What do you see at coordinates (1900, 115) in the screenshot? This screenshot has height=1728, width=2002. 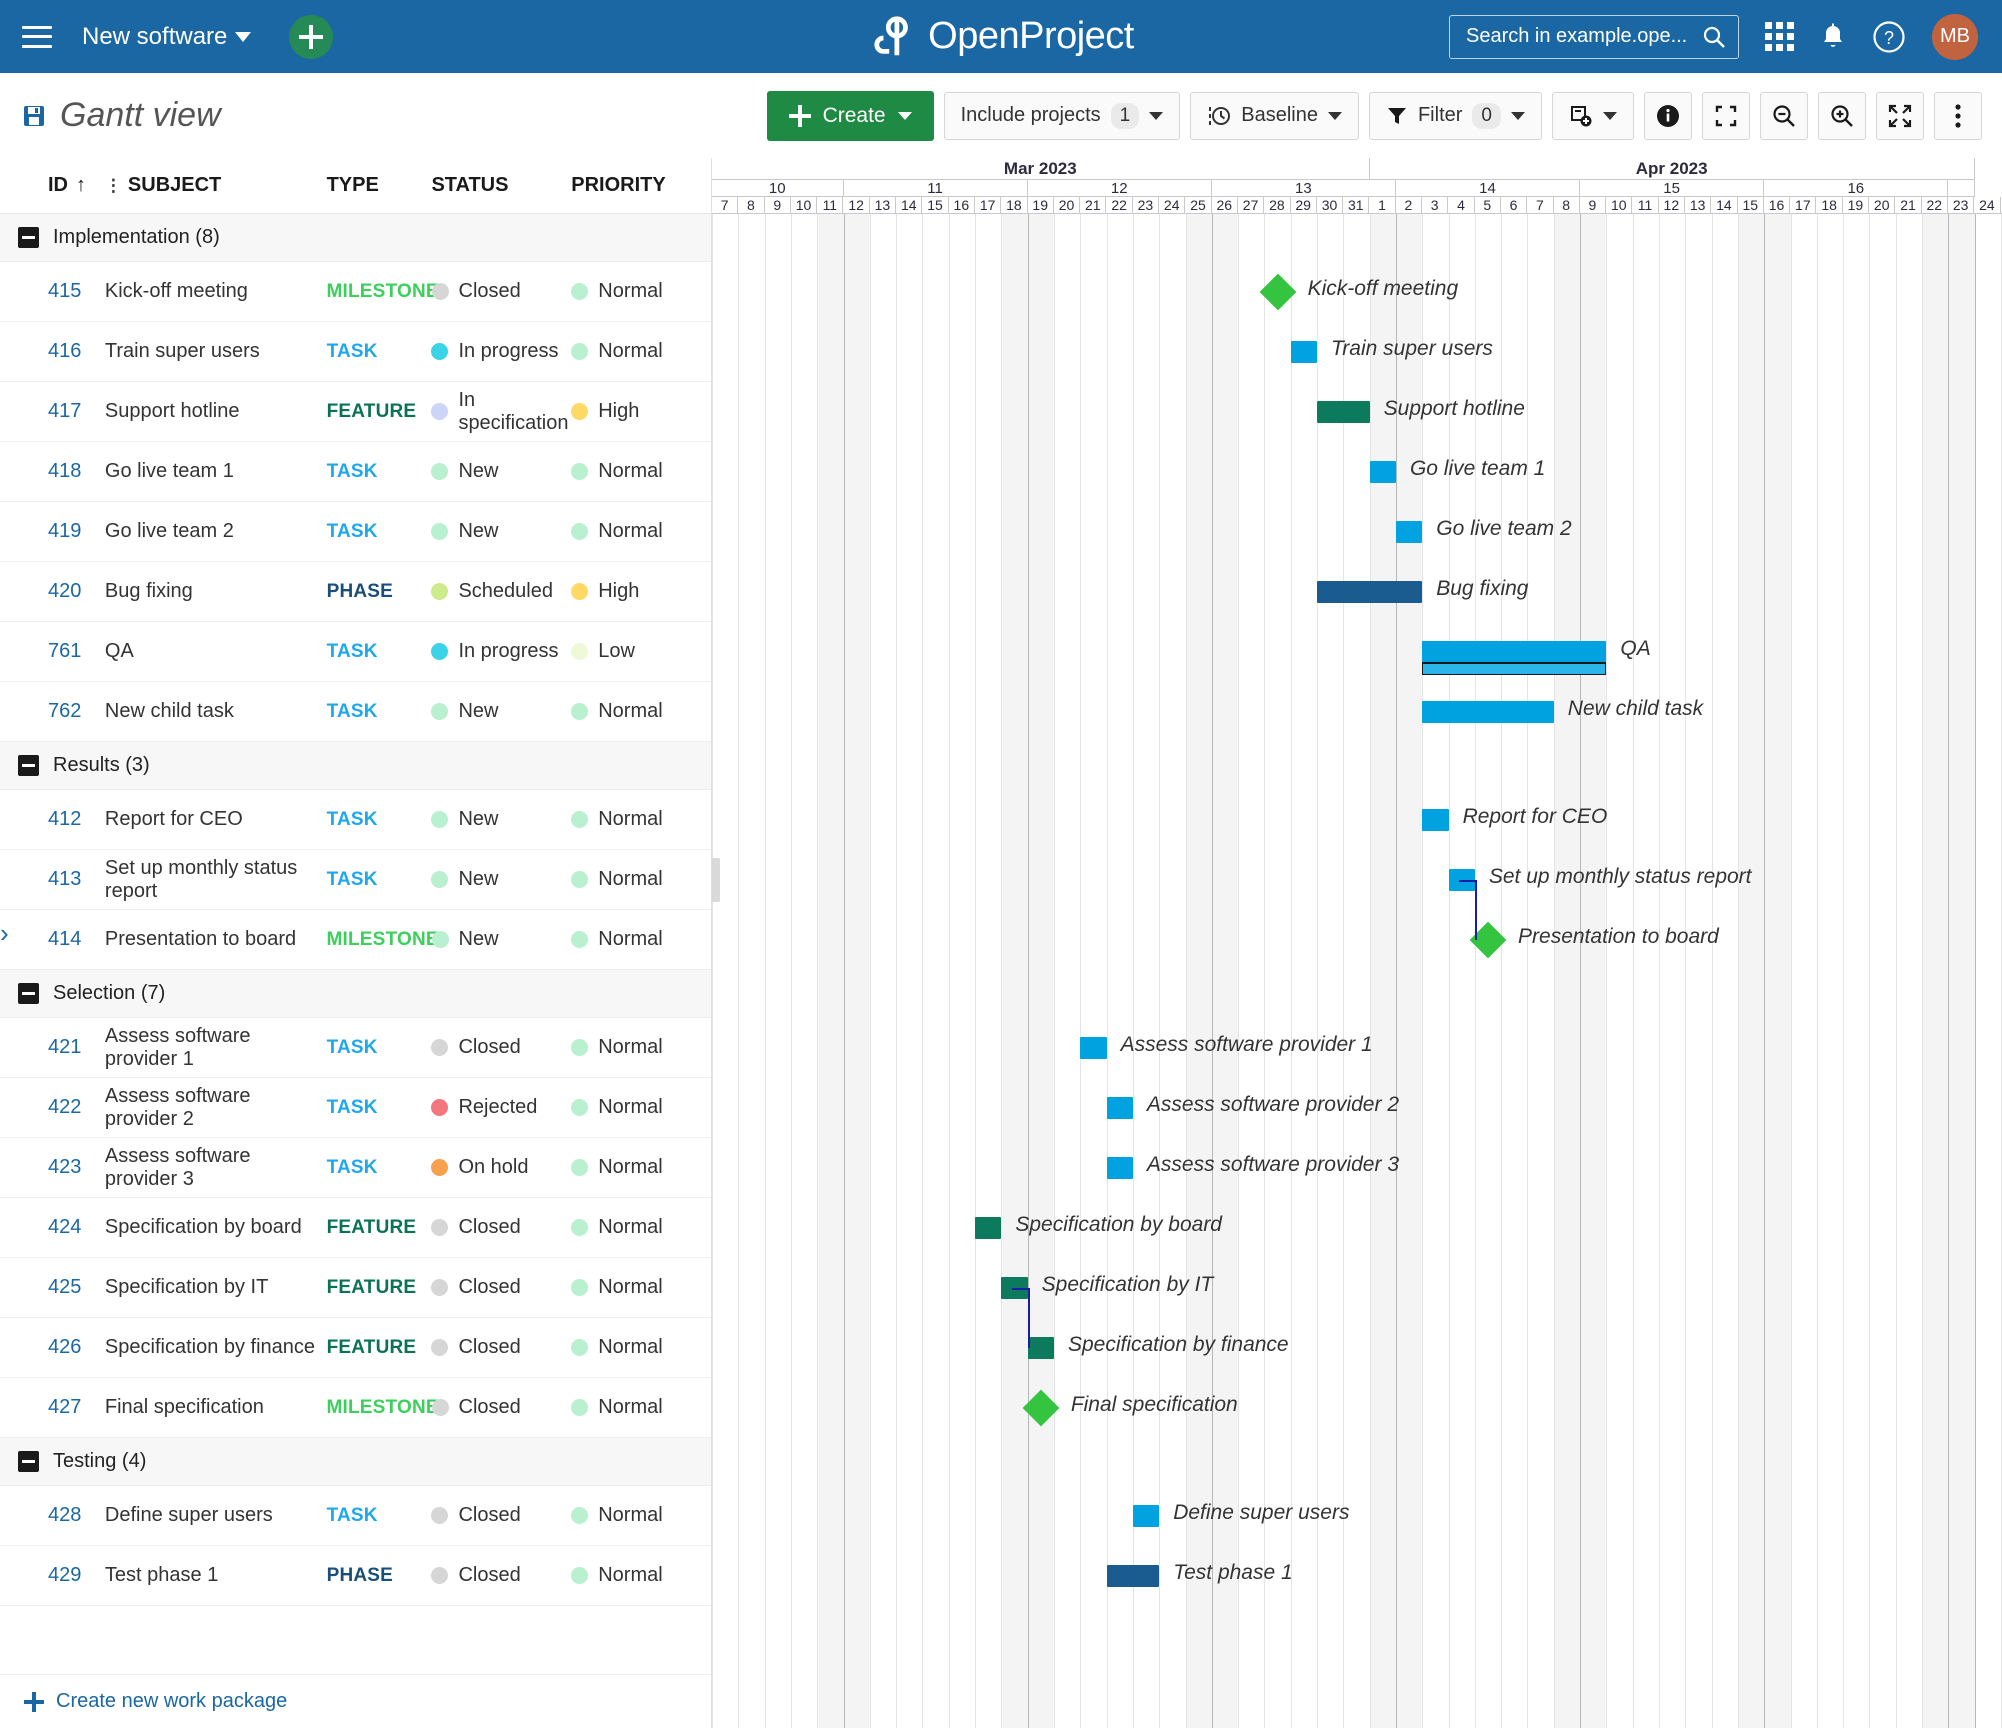 I see `expand-button` at bounding box center [1900, 115].